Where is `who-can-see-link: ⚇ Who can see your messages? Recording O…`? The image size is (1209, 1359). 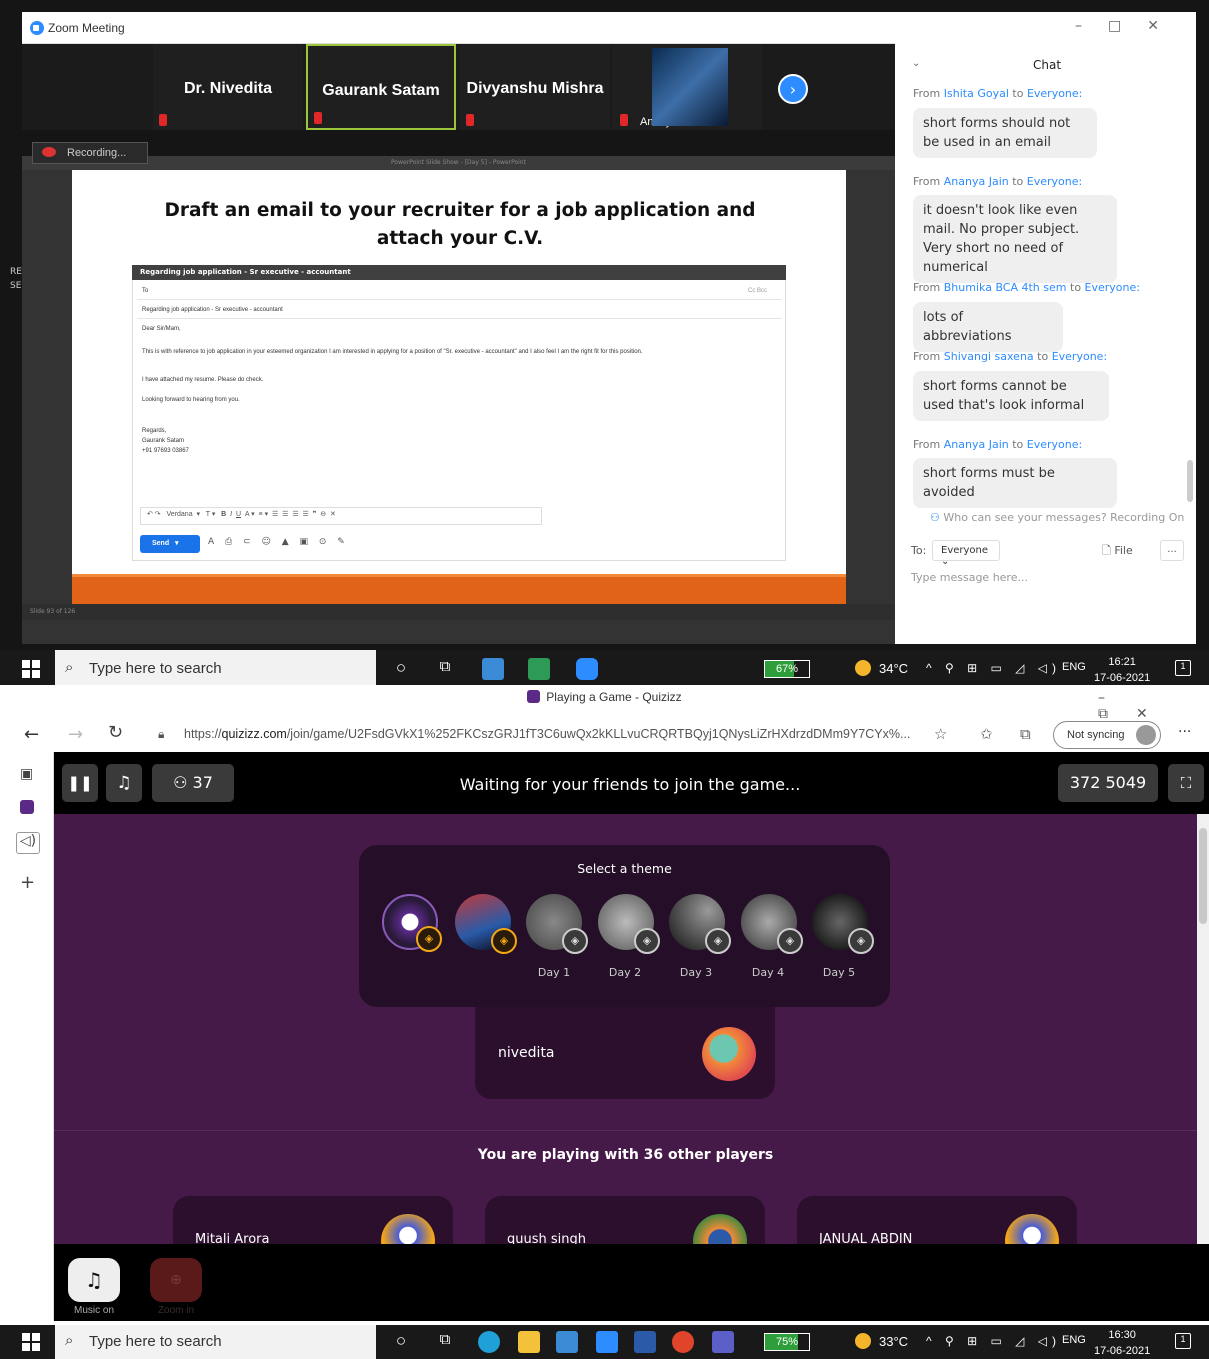 who-can-see-link: ⚇ Who can see your messages? Recording O… is located at coordinates (1057, 517).